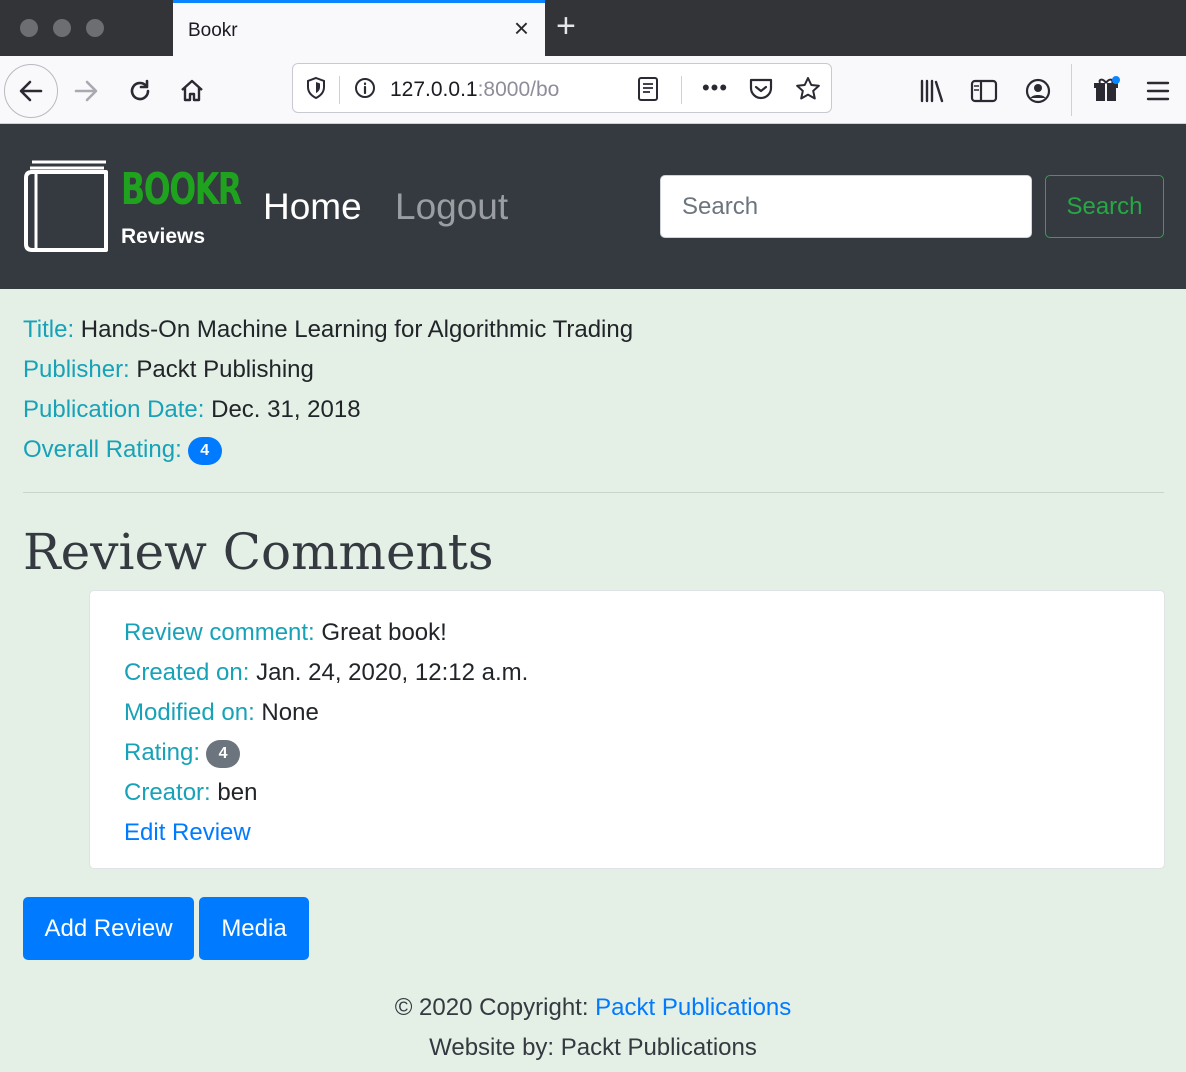 The image size is (1186, 1072). What do you see at coordinates (326, 793) in the screenshot?
I see `review-creator-field: Creator: ben` at bounding box center [326, 793].